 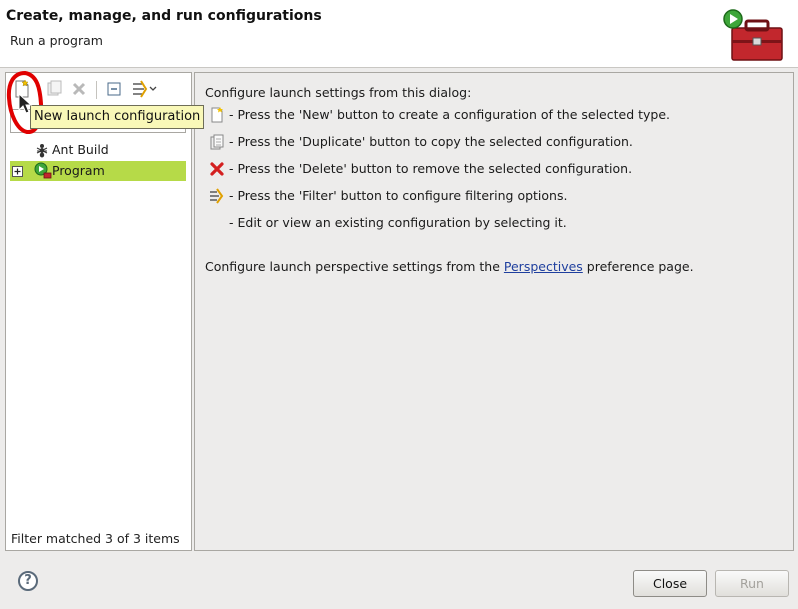 What do you see at coordinates (114, 89) in the screenshot?
I see `collapse-all-icon` at bounding box center [114, 89].